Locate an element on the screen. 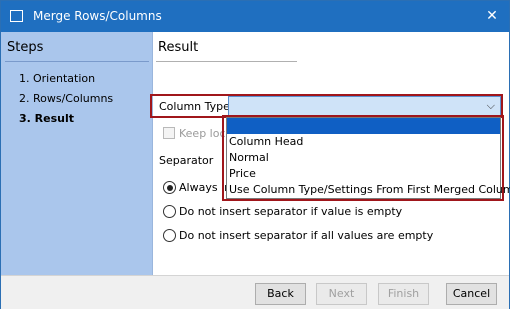  column-type-select: ⌵ is located at coordinates (364, 106).